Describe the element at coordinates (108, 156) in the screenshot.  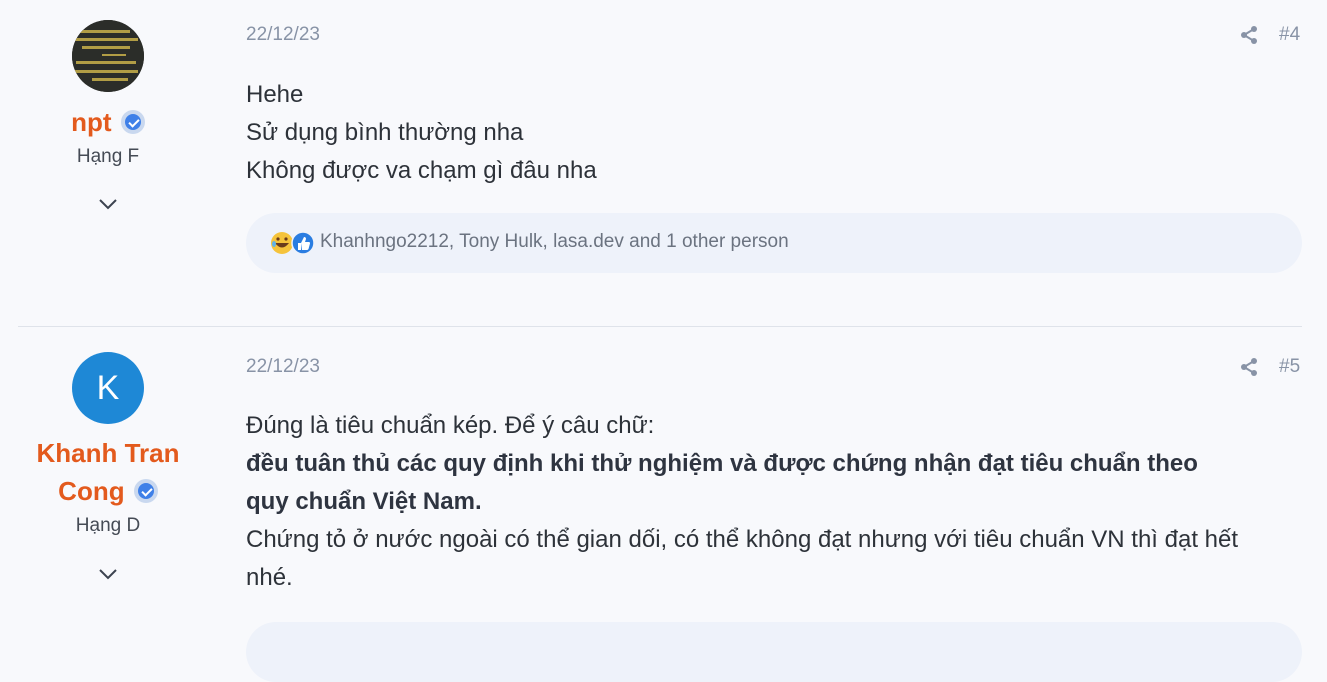
I see `user-rank: Hạng F` at that location.